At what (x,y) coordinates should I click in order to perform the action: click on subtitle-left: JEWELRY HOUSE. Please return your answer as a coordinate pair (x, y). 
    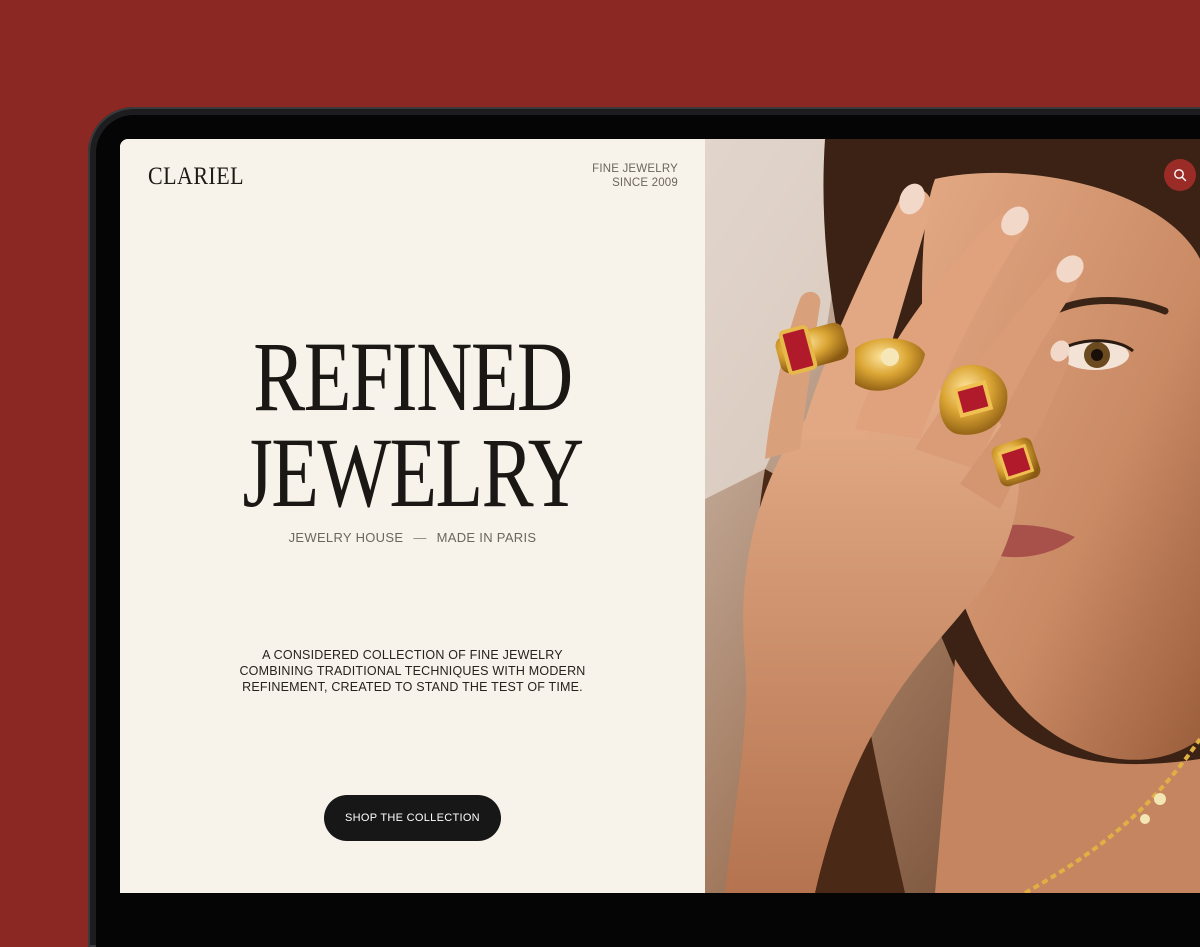
    Looking at the image, I should click on (346, 537).